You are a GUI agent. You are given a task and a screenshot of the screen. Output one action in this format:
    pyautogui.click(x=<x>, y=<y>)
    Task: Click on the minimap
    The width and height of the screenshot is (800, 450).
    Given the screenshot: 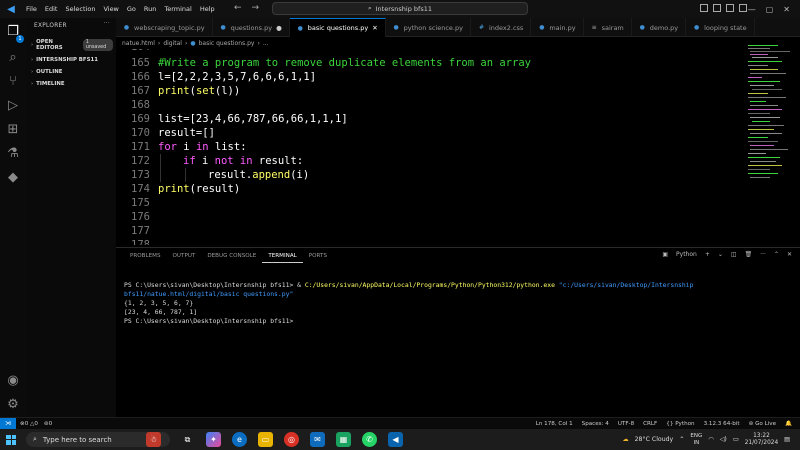 What is the action you would take?
    pyautogui.click(x=773, y=142)
    